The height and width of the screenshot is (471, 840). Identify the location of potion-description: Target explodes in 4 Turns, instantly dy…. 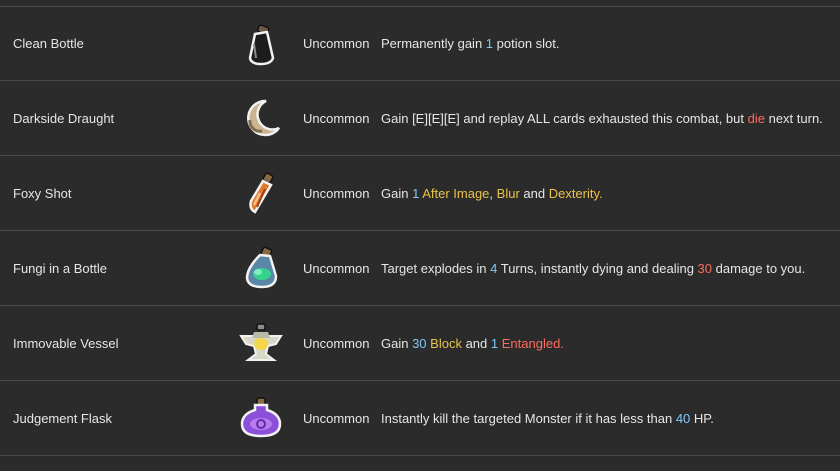
(593, 268).